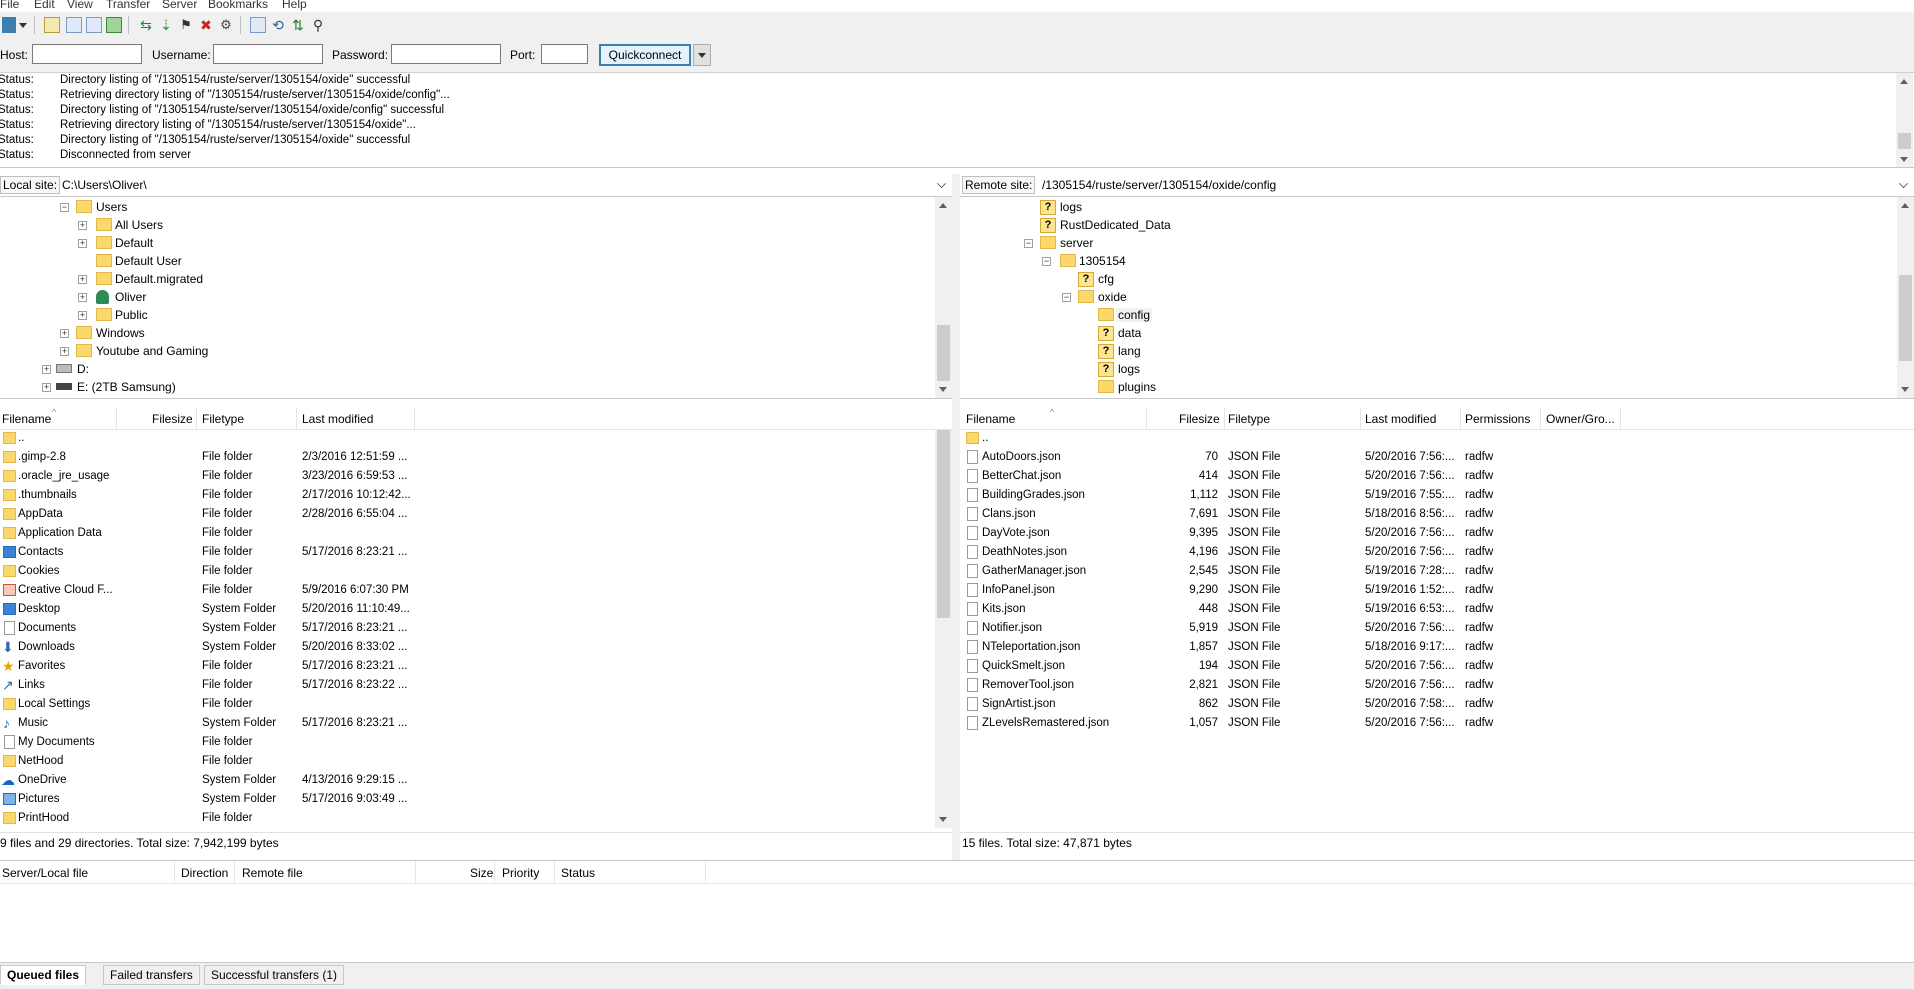 The height and width of the screenshot is (989, 1914). Describe the element at coordinates (1425, 208) in the screenshot. I see `tree-node-logs: ? logs` at that location.